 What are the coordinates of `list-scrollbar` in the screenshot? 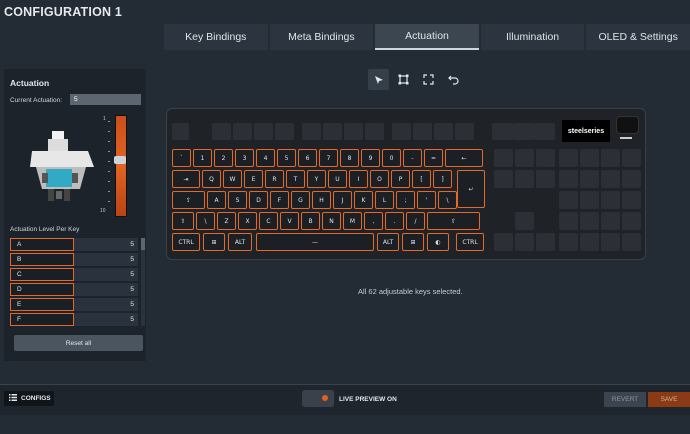 It's located at (143, 282).